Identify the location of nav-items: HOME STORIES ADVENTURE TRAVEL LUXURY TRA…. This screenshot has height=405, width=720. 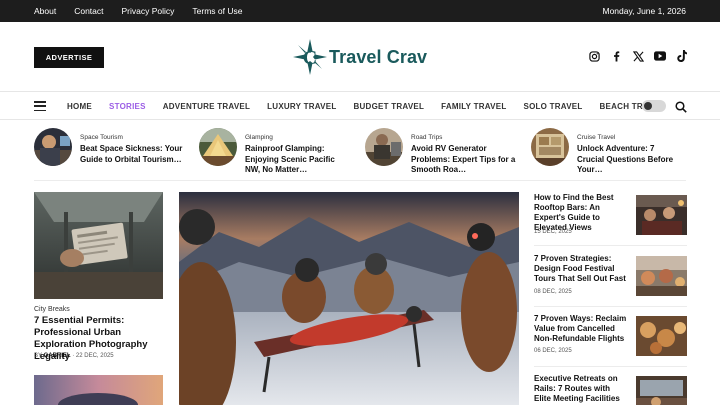
(374, 106).